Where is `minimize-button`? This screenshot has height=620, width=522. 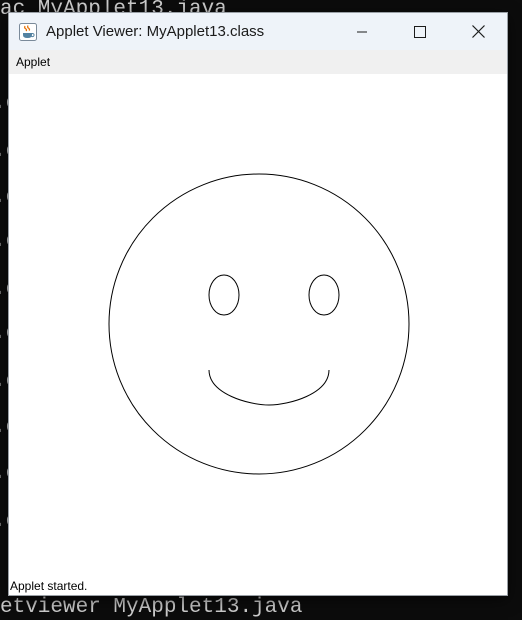
minimize-button is located at coordinates (362, 31).